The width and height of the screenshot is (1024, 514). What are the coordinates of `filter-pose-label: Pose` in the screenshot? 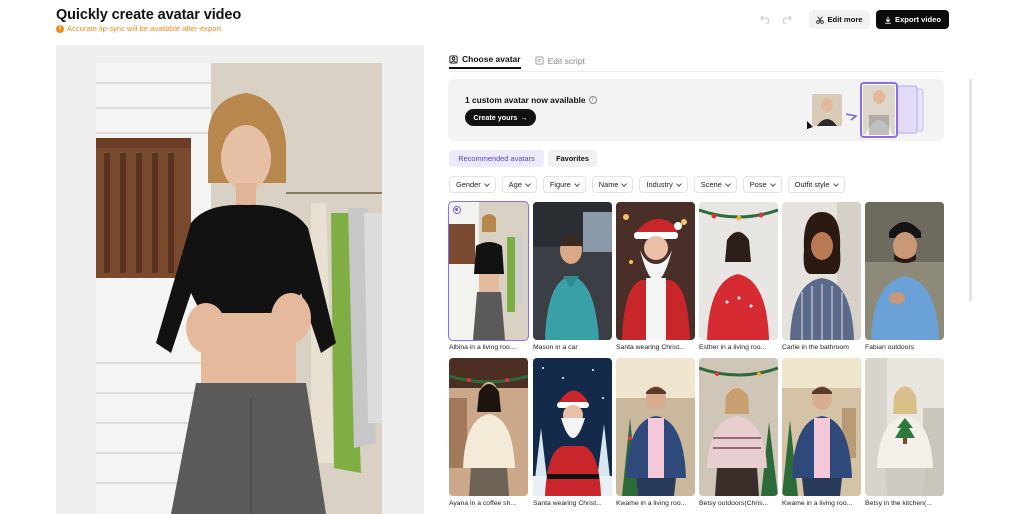 It's located at (758, 184).